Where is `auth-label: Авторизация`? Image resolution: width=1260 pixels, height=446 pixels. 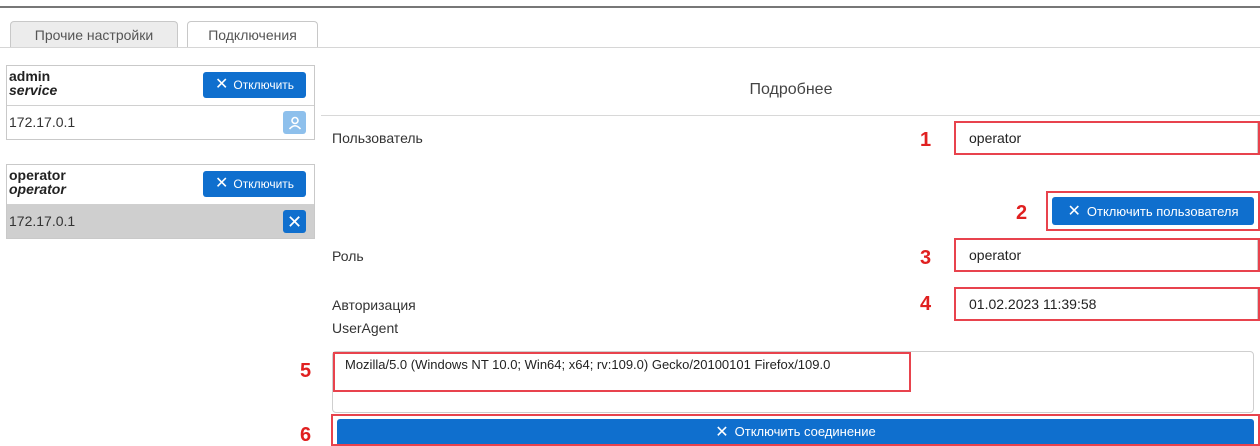
auth-label: Авторизация is located at coordinates (374, 305).